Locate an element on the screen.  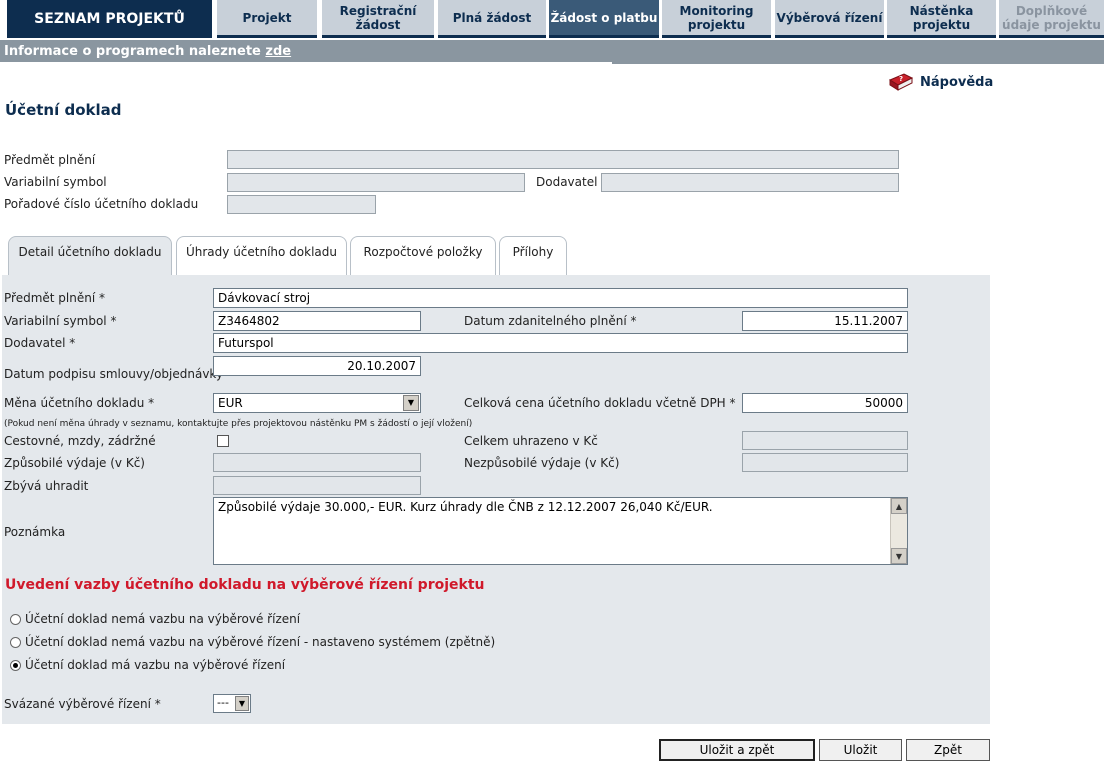
datum-zdanitelneho-label: Datum zdanitelného plnění * is located at coordinates (550, 321).